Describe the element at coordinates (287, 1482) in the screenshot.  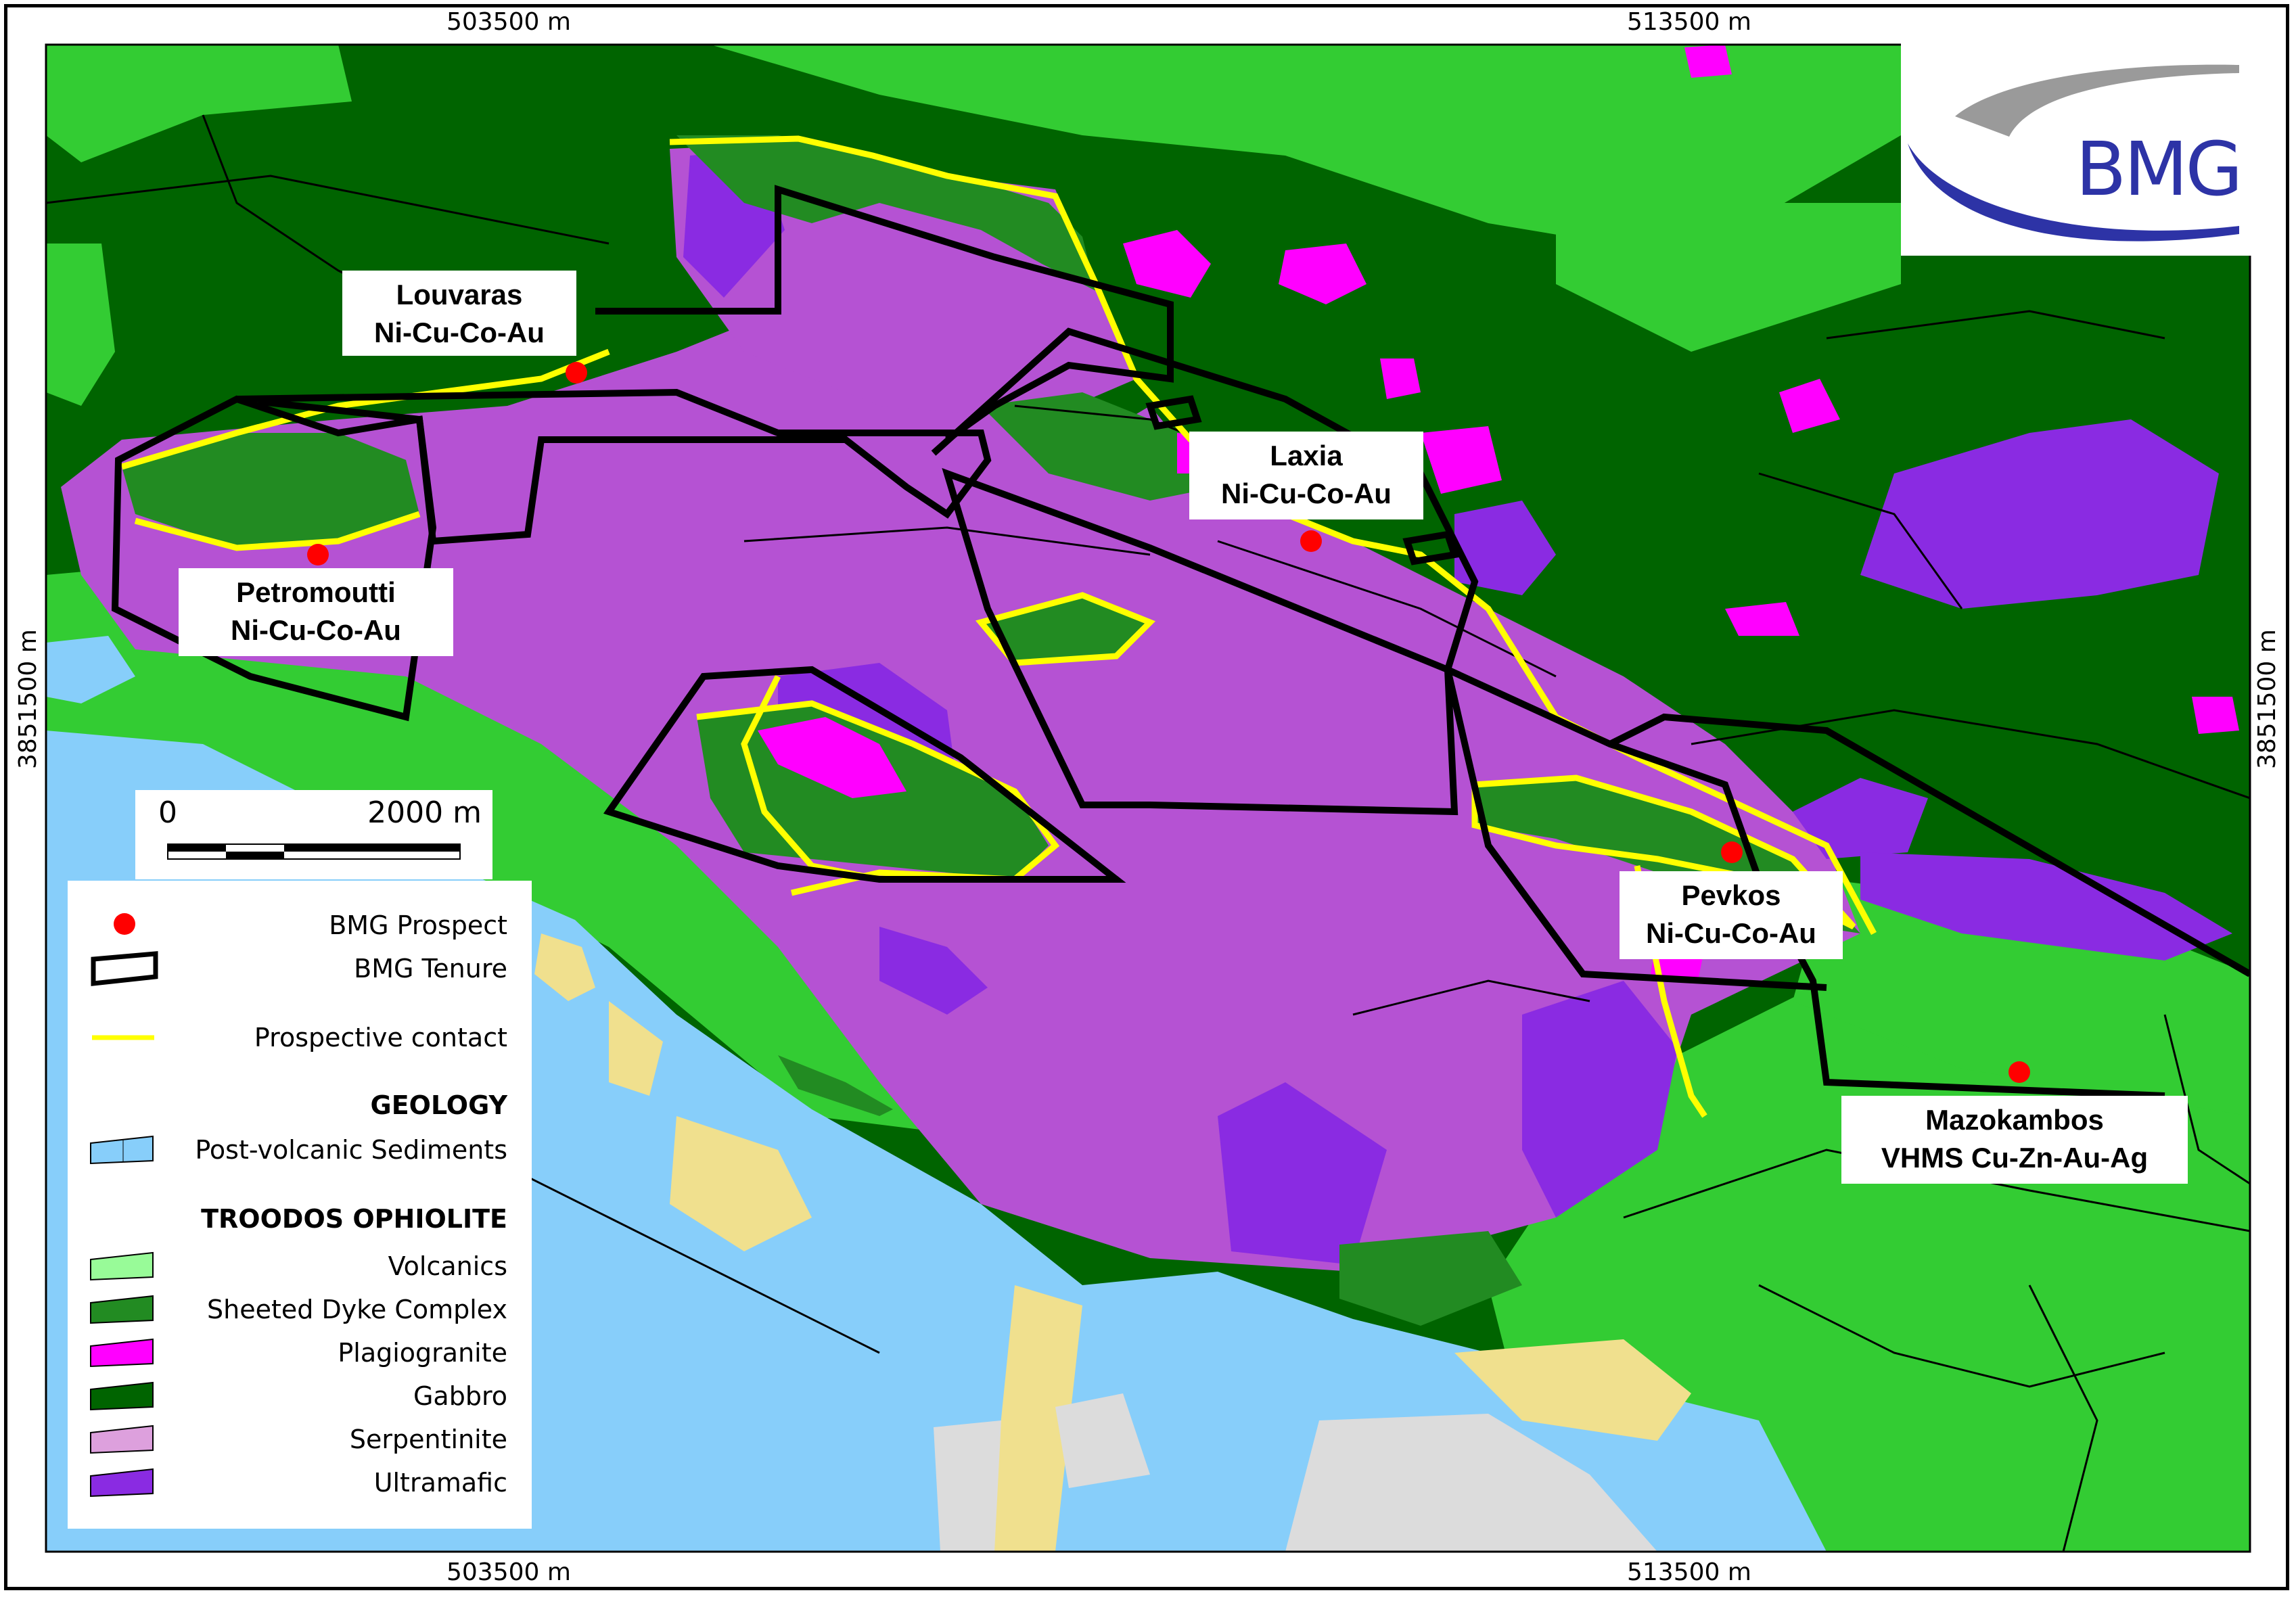
I see `legend-row-ultramafic: Ultramafic` at that location.